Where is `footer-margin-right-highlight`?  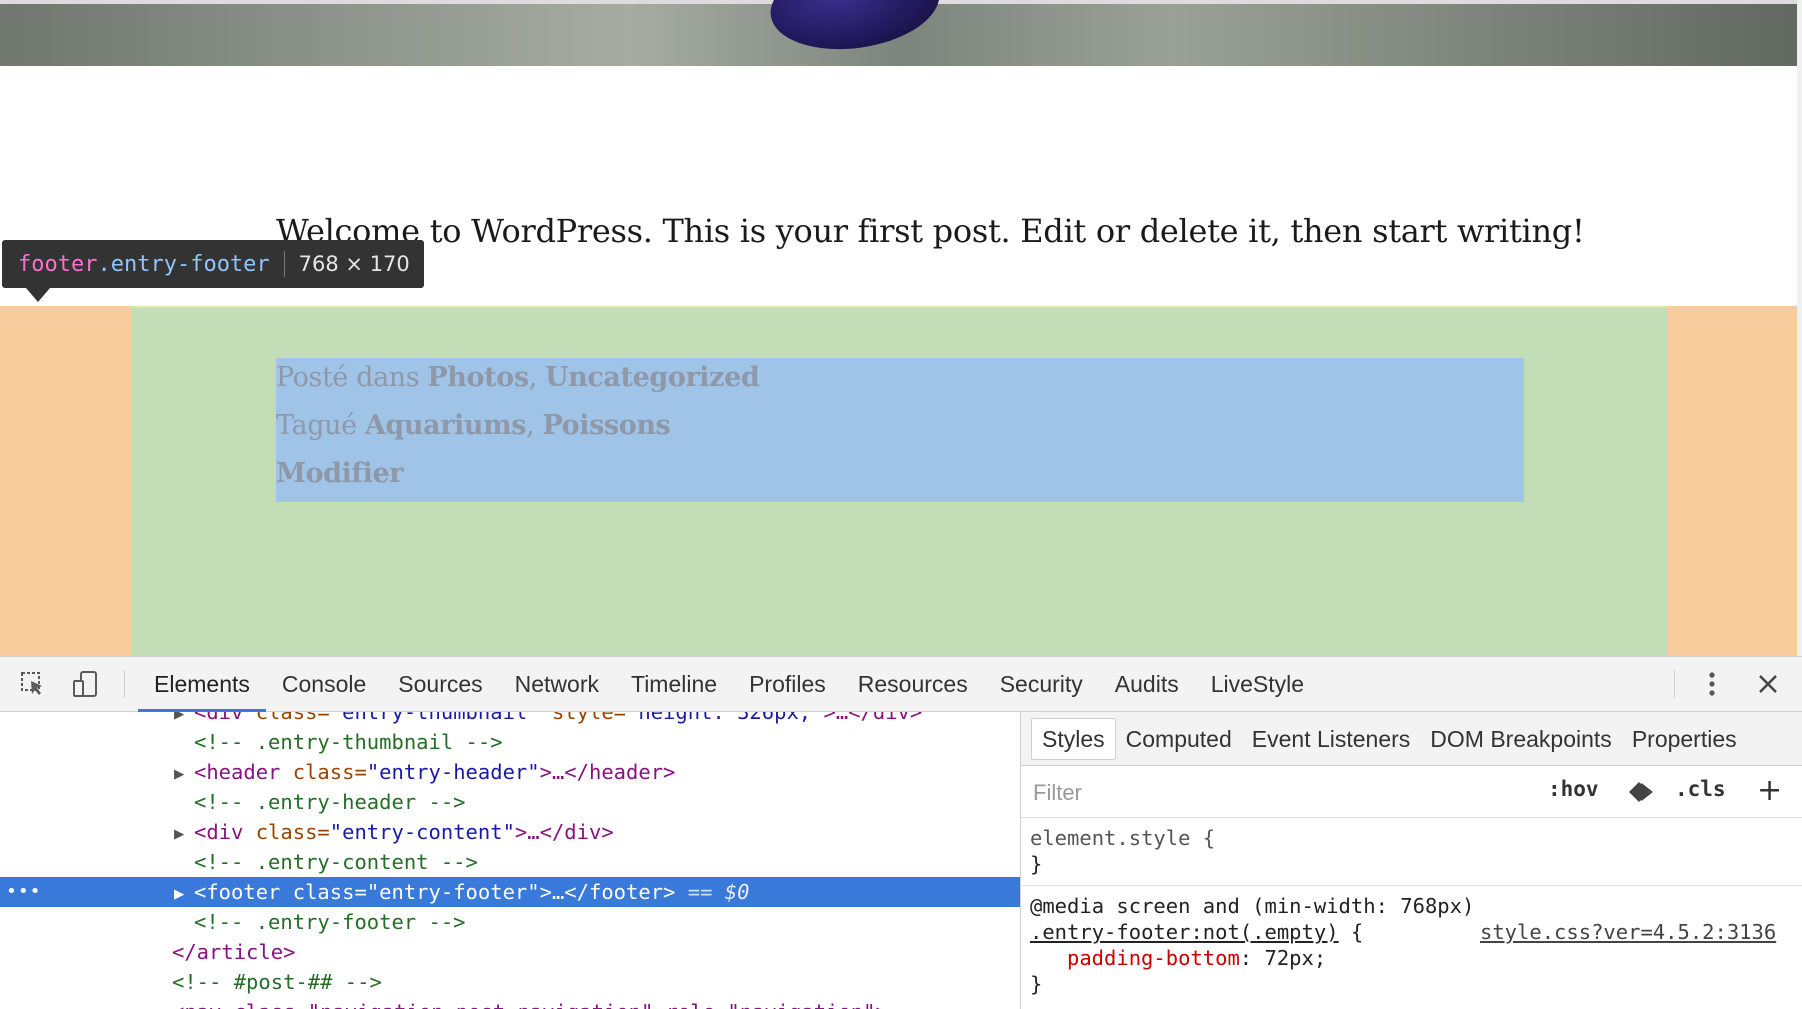
footer-margin-right-highlight is located at coordinates (1735, 481).